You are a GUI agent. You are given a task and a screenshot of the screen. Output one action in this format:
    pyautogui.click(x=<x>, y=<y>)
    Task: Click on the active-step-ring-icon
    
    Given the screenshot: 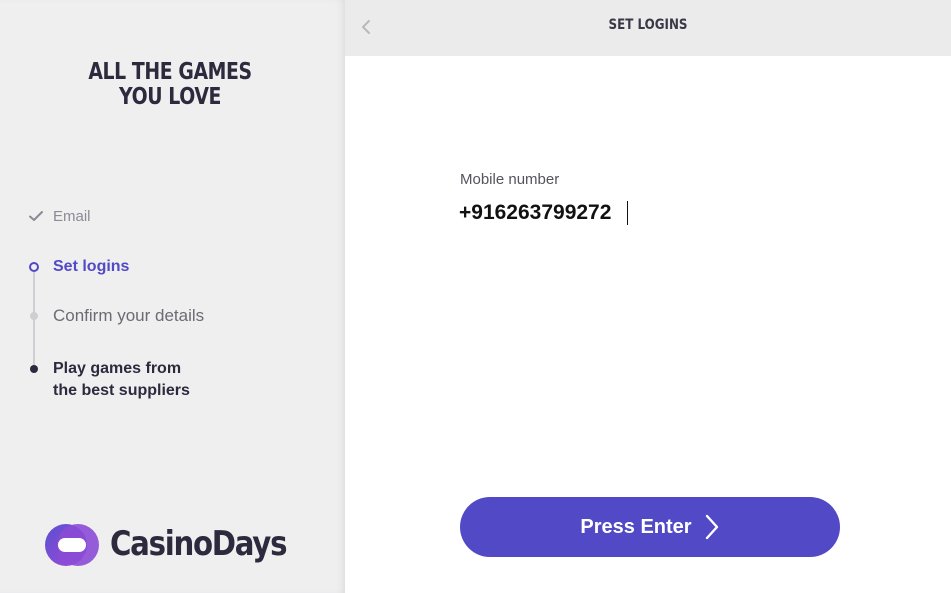 What is the action you would take?
    pyautogui.click(x=34, y=267)
    